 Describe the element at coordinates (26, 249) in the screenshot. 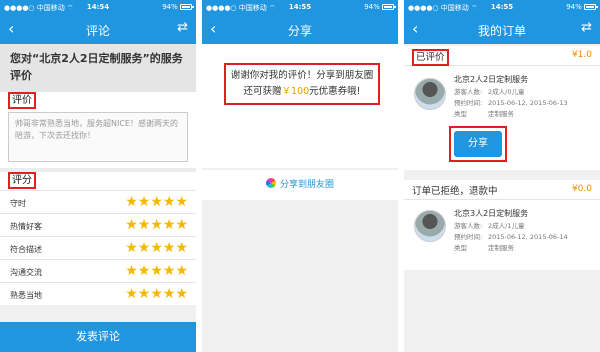

I see `rating-row-label: 符合描述` at that location.